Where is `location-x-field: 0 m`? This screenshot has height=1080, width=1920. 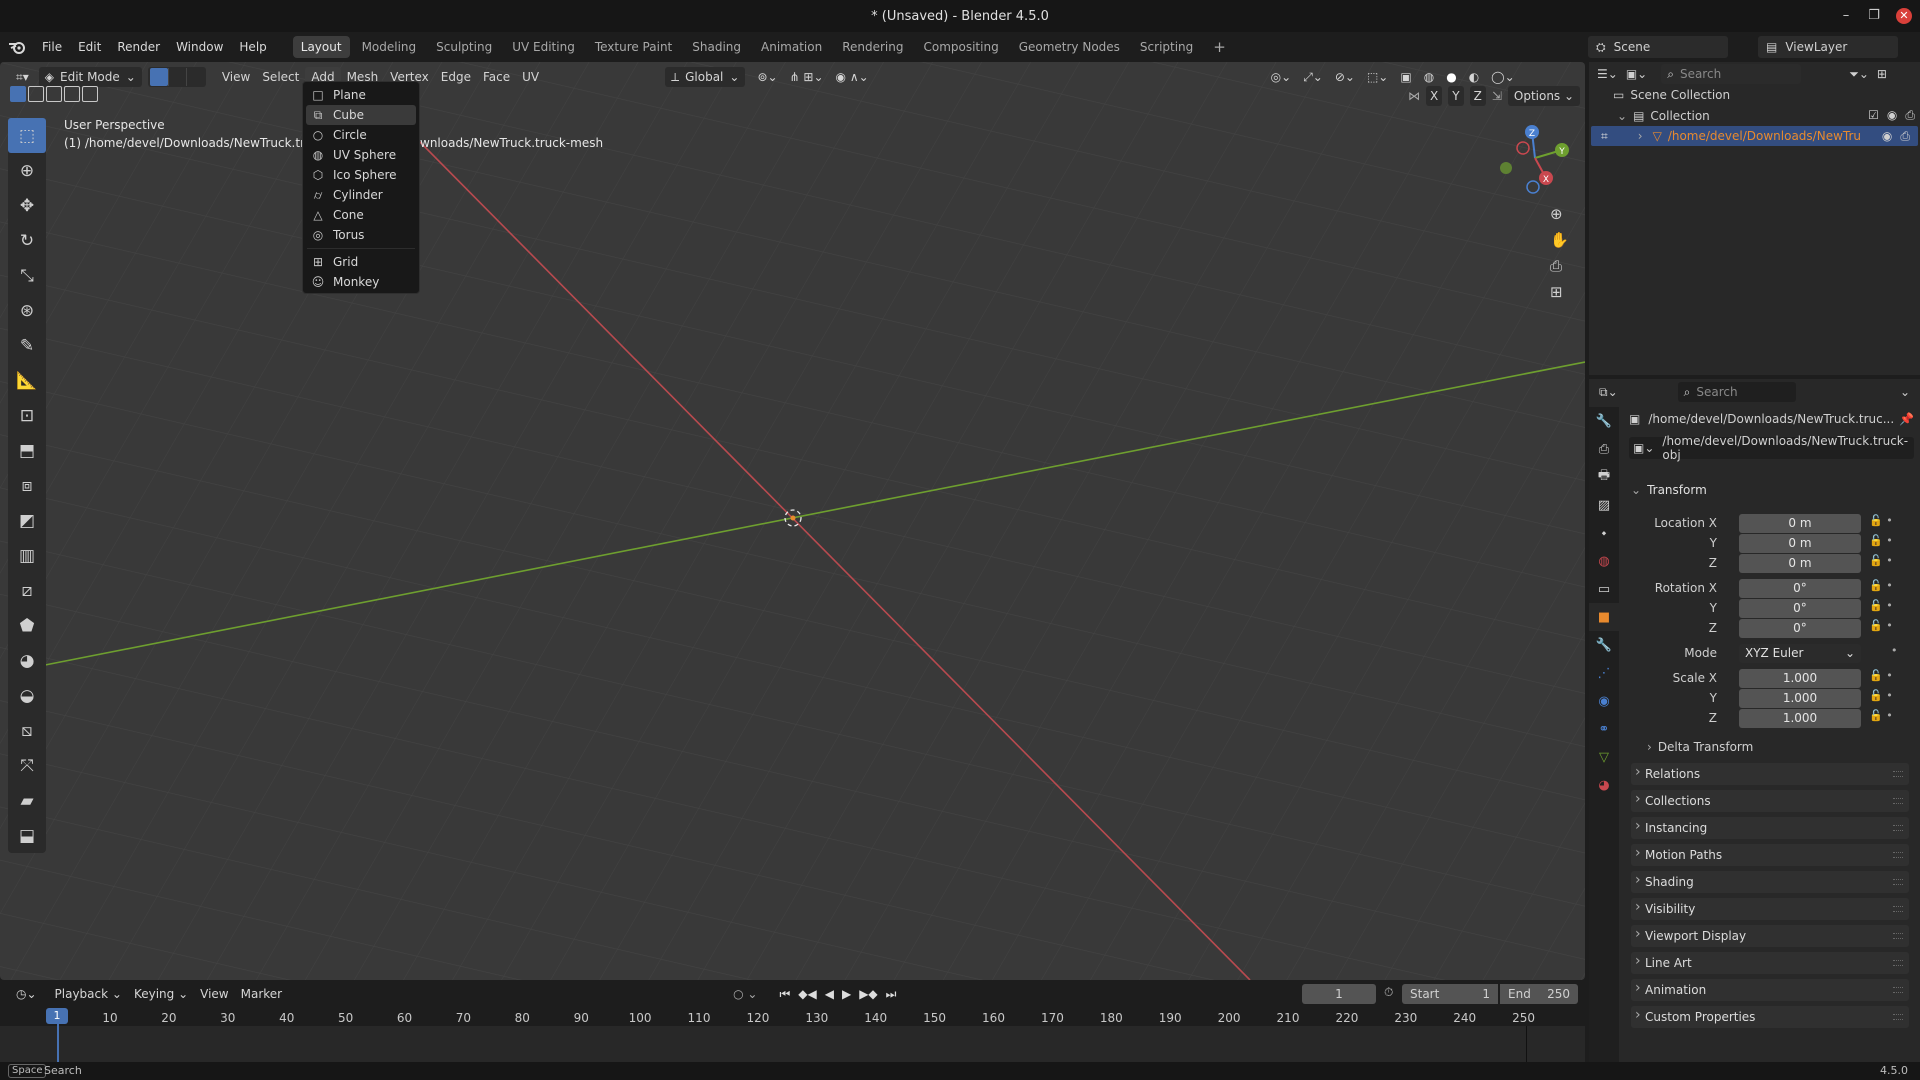
location-x-field: 0 m is located at coordinates (1800, 523).